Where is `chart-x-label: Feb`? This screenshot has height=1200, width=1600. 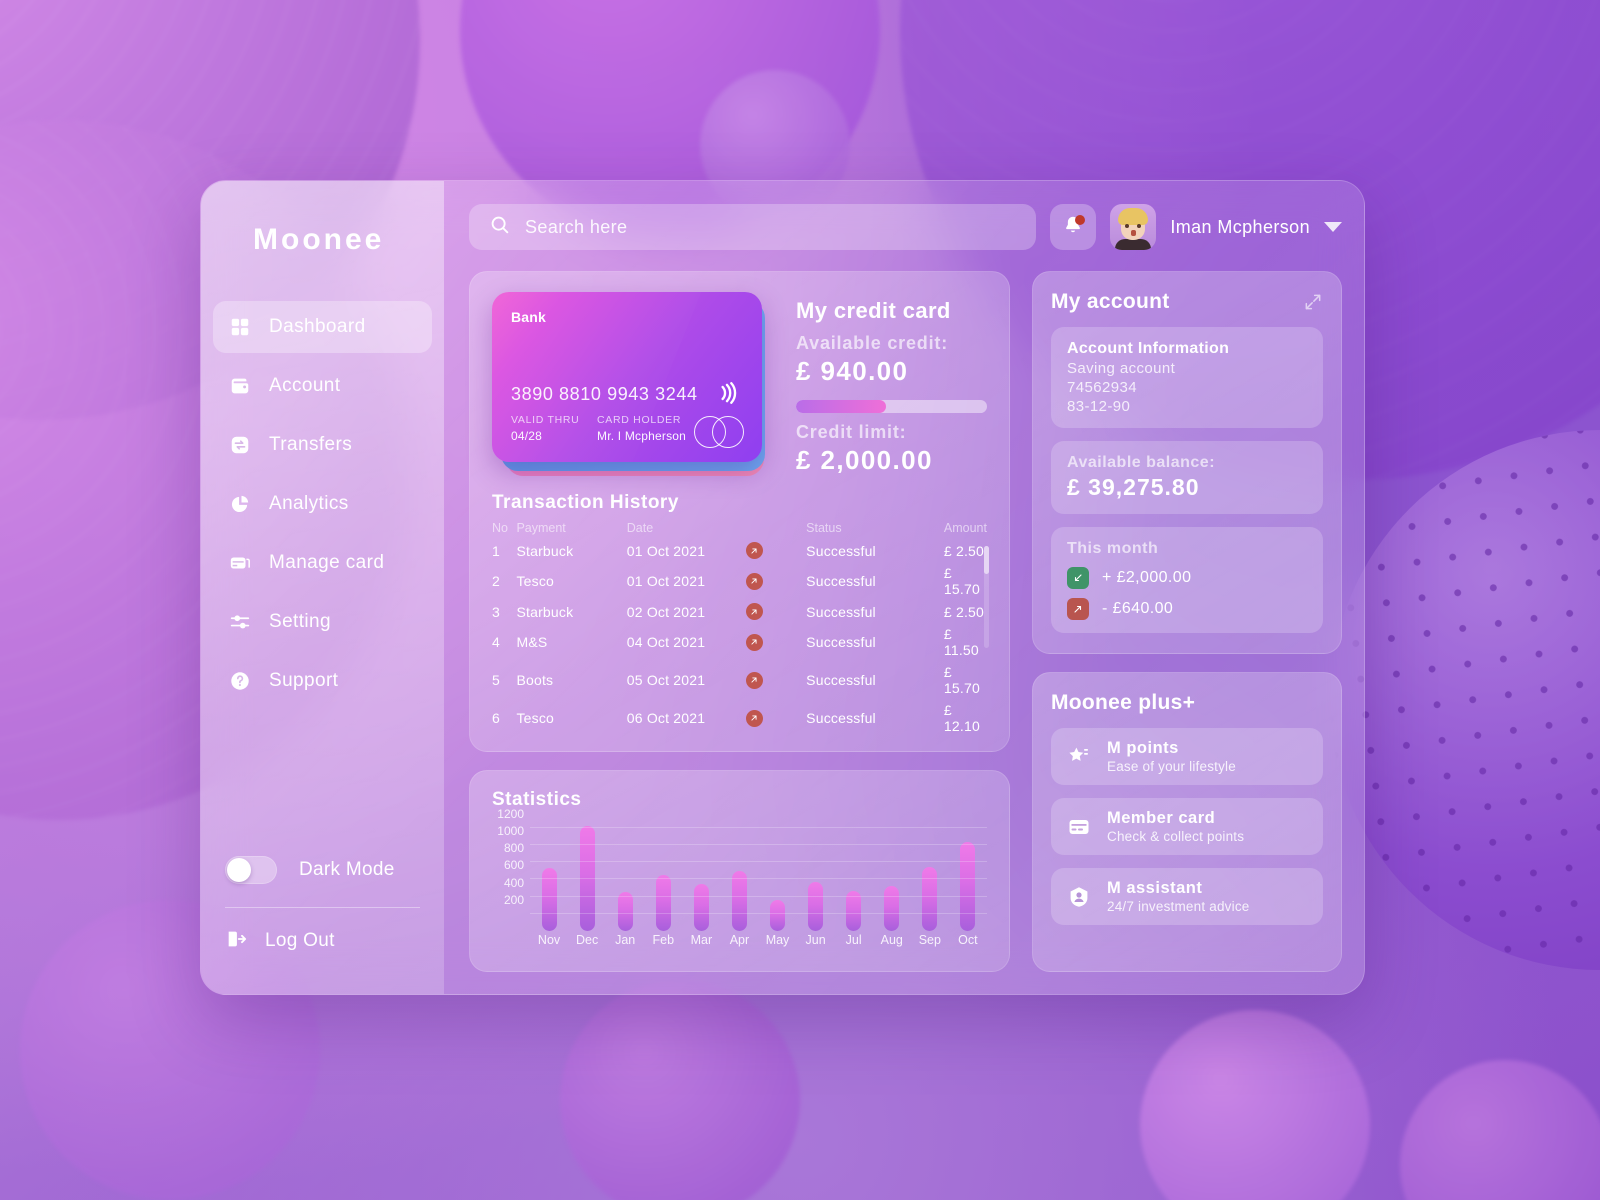 chart-x-label: Feb is located at coordinates (663, 940).